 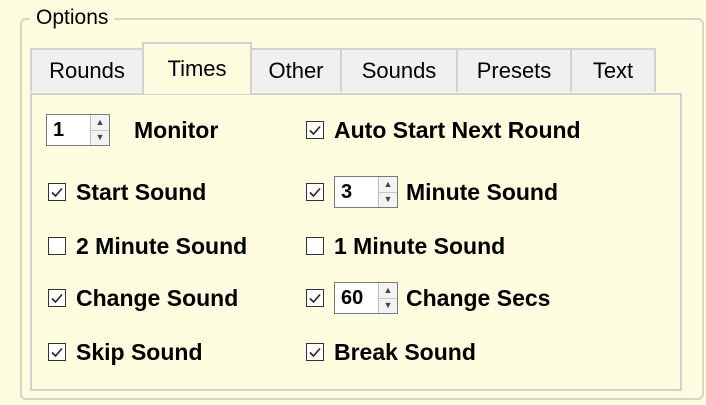 What do you see at coordinates (315, 246) in the screenshot?
I see `one-minute-sound-checkbox` at bounding box center [315, 246].